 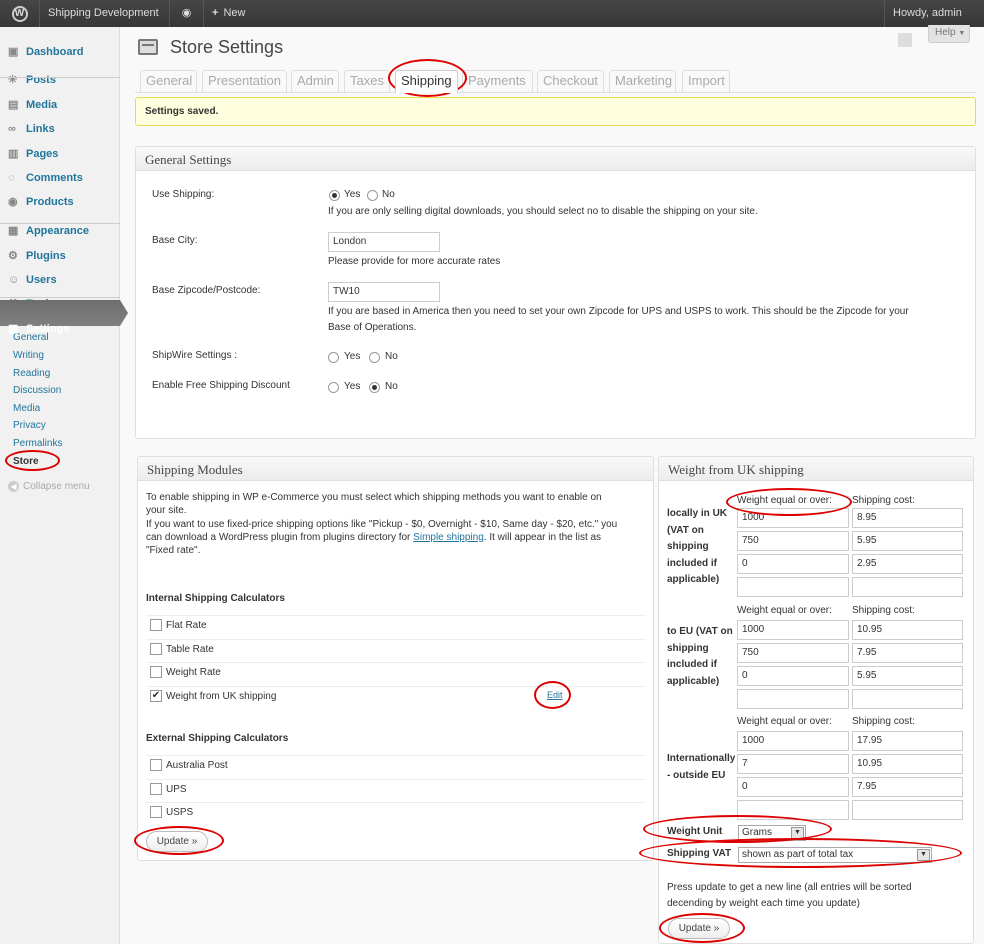 What do you see at coordinates (31, 373) in the screenshot?
I see `sidebar-subitem-reading: Reading` at bounding box center [31, 373].